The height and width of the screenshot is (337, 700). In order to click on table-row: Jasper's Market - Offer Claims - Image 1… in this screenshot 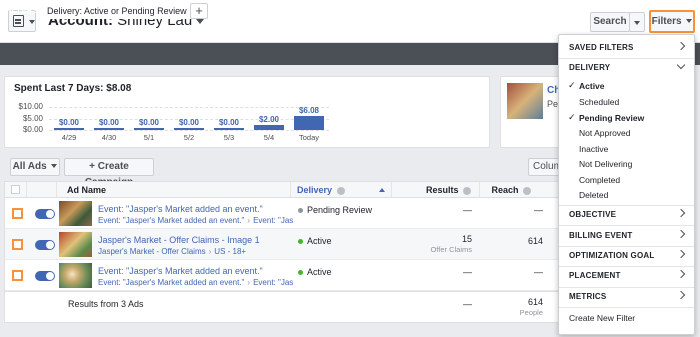, I will do `click(282, 244)`.